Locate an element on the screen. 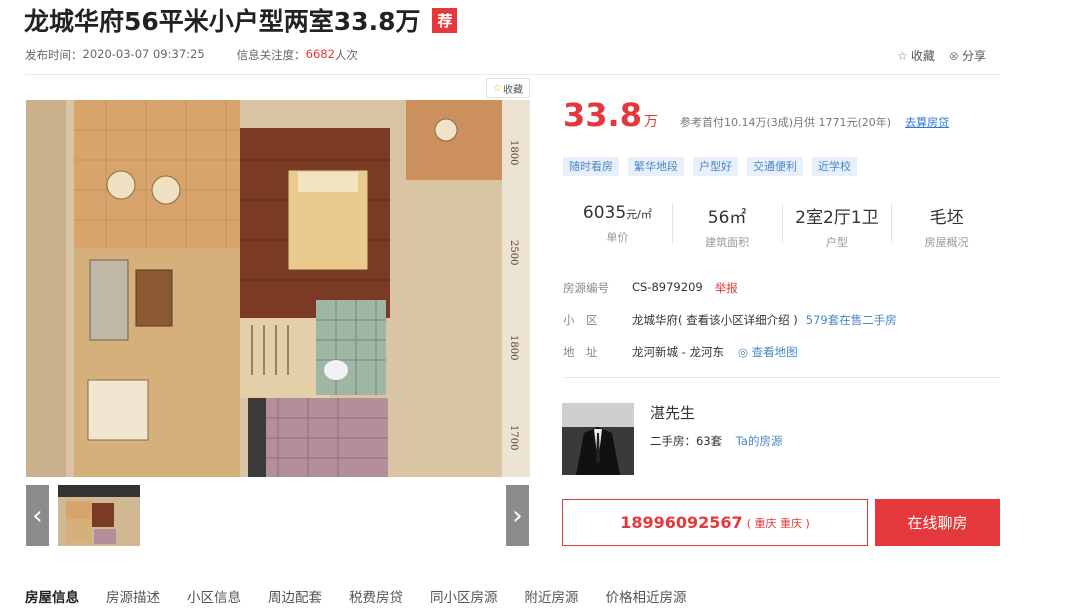  publish-time: 2020-03-07 09:37:25 is located at coordinates (143, 54).